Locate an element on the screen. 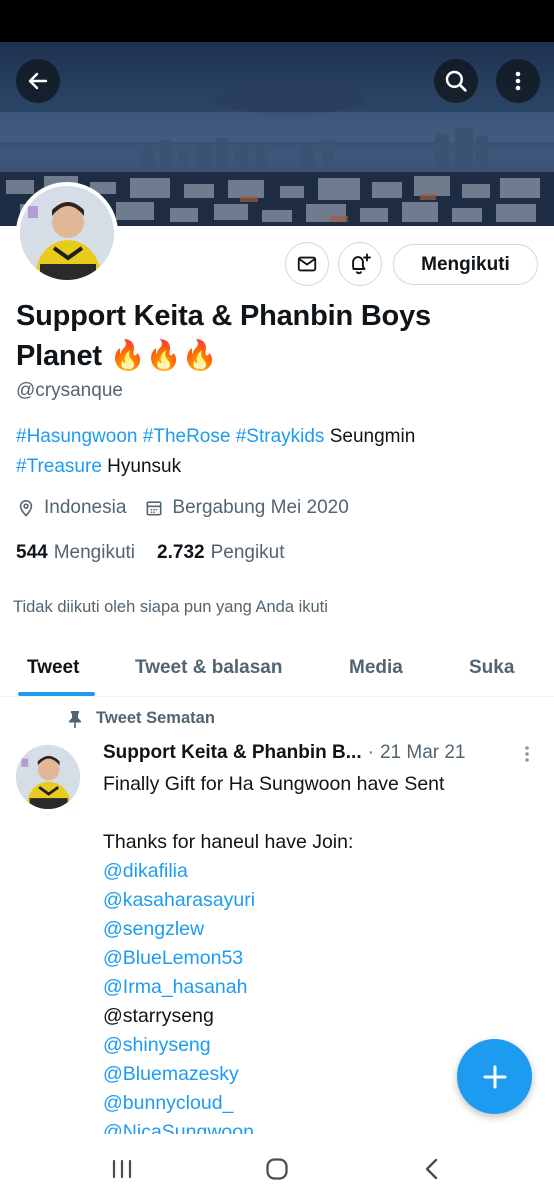 The width and height of the screenshot is (554, 1200). message-button is located at coordinates (307, 264).